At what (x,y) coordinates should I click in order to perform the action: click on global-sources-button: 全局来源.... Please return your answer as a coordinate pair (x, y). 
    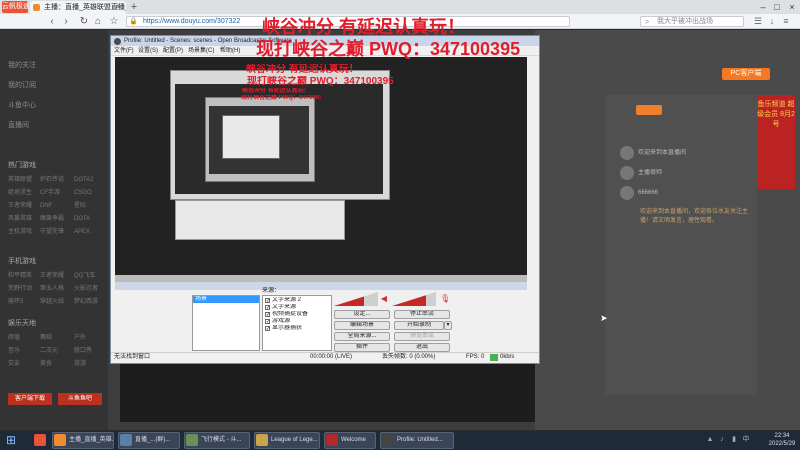
    Looking at the image, I should click on (362, 336).